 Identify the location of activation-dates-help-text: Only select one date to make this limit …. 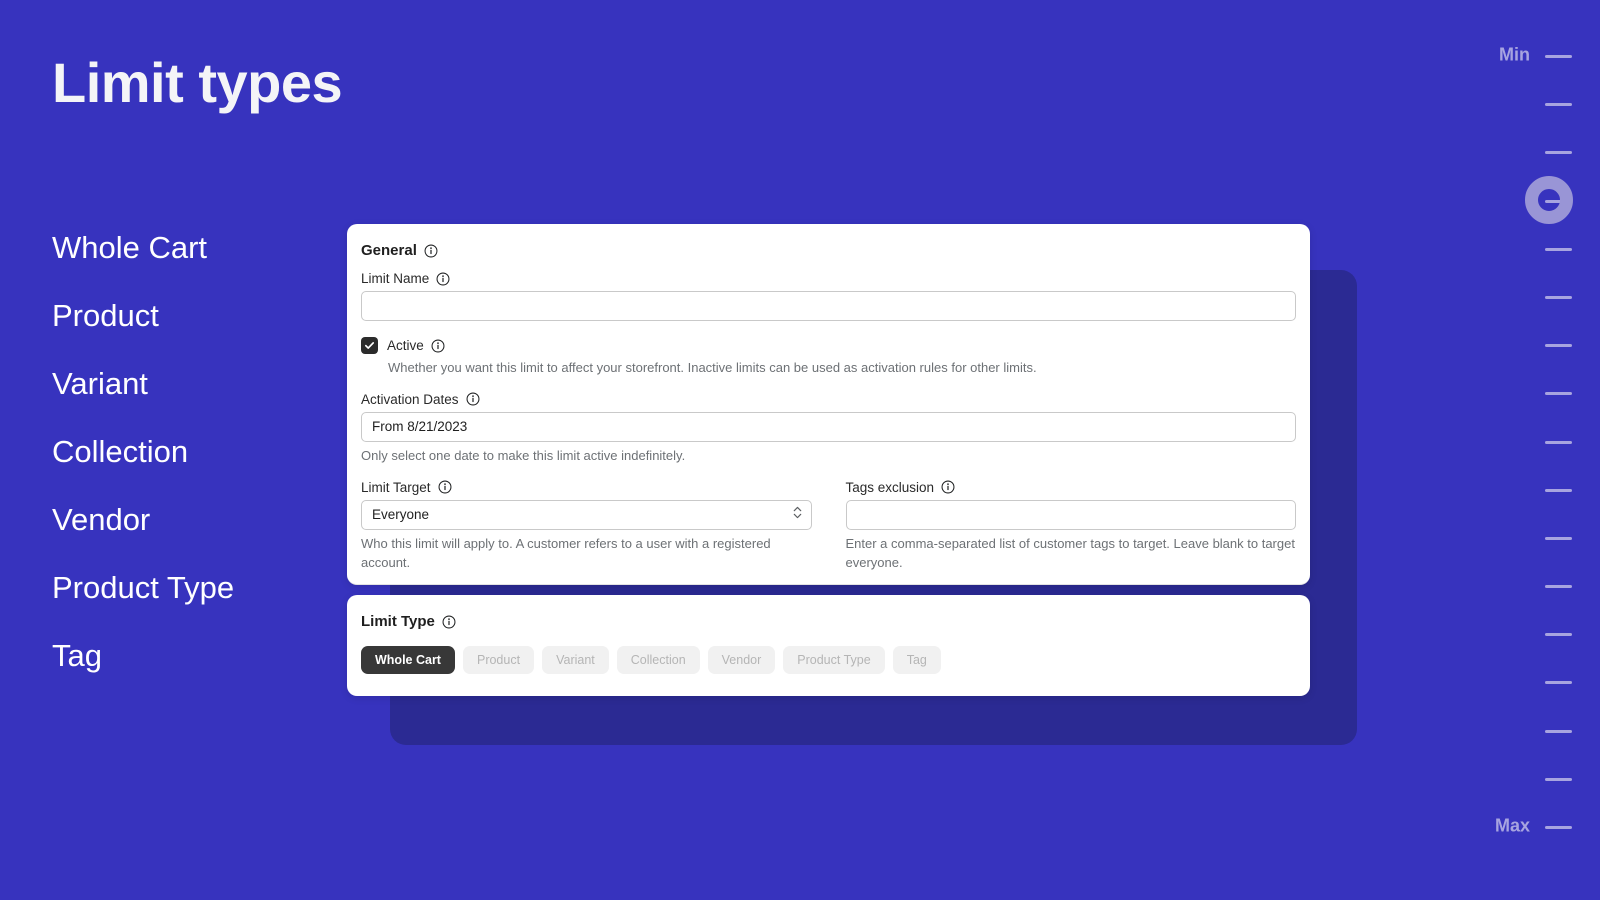
(523, 455).